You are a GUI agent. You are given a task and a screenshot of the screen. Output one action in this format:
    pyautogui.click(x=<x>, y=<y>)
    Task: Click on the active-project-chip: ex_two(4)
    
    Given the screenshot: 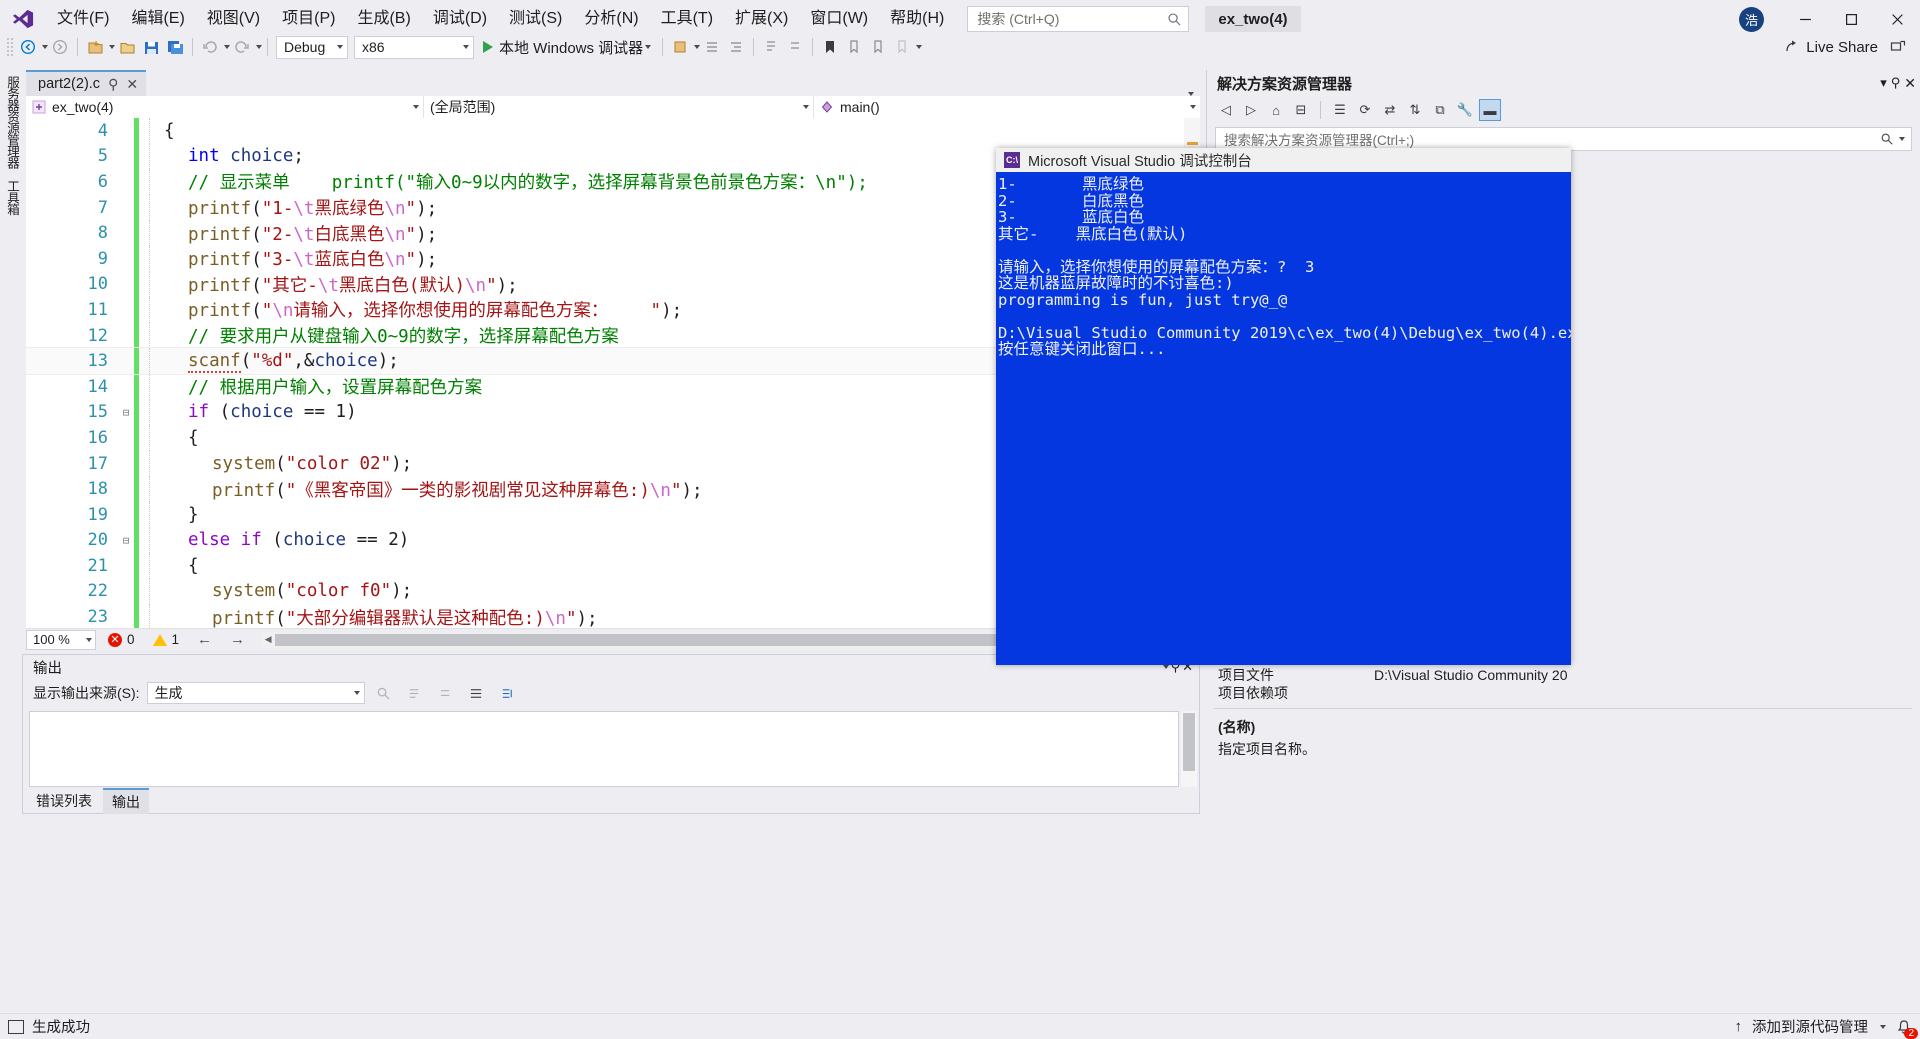 What is the action you would take?
    pyautogui.click(x=1253, y=19)
    